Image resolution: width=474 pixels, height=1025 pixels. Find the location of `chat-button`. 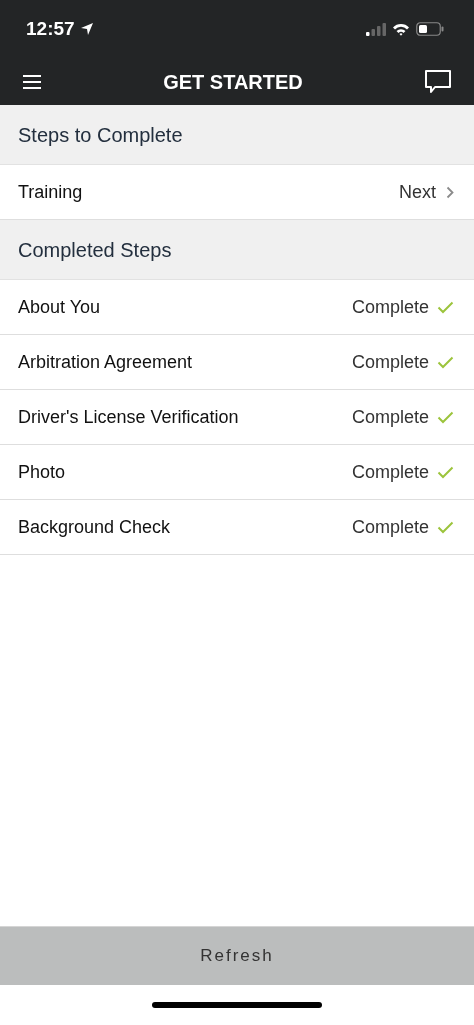

chat-button is located at coordinates (438, 81).